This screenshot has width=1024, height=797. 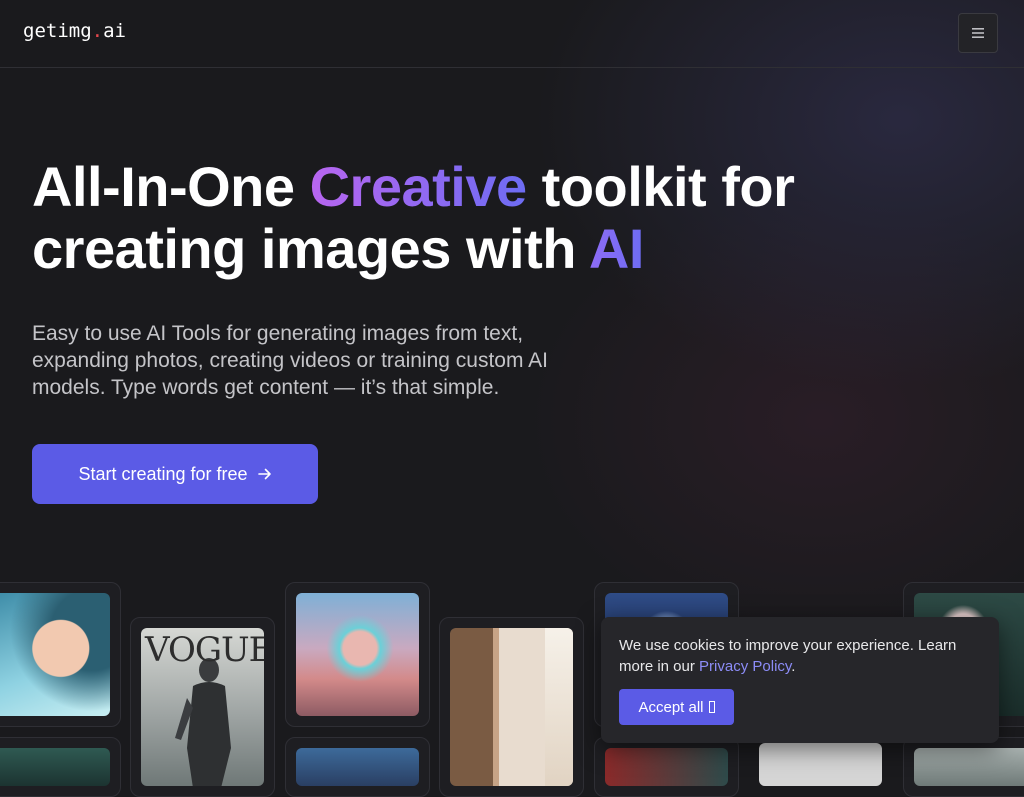 What do you see at coordinates (55, 654) in the screenshot?
I see `portrait-image` at bounding box center [55, 654].